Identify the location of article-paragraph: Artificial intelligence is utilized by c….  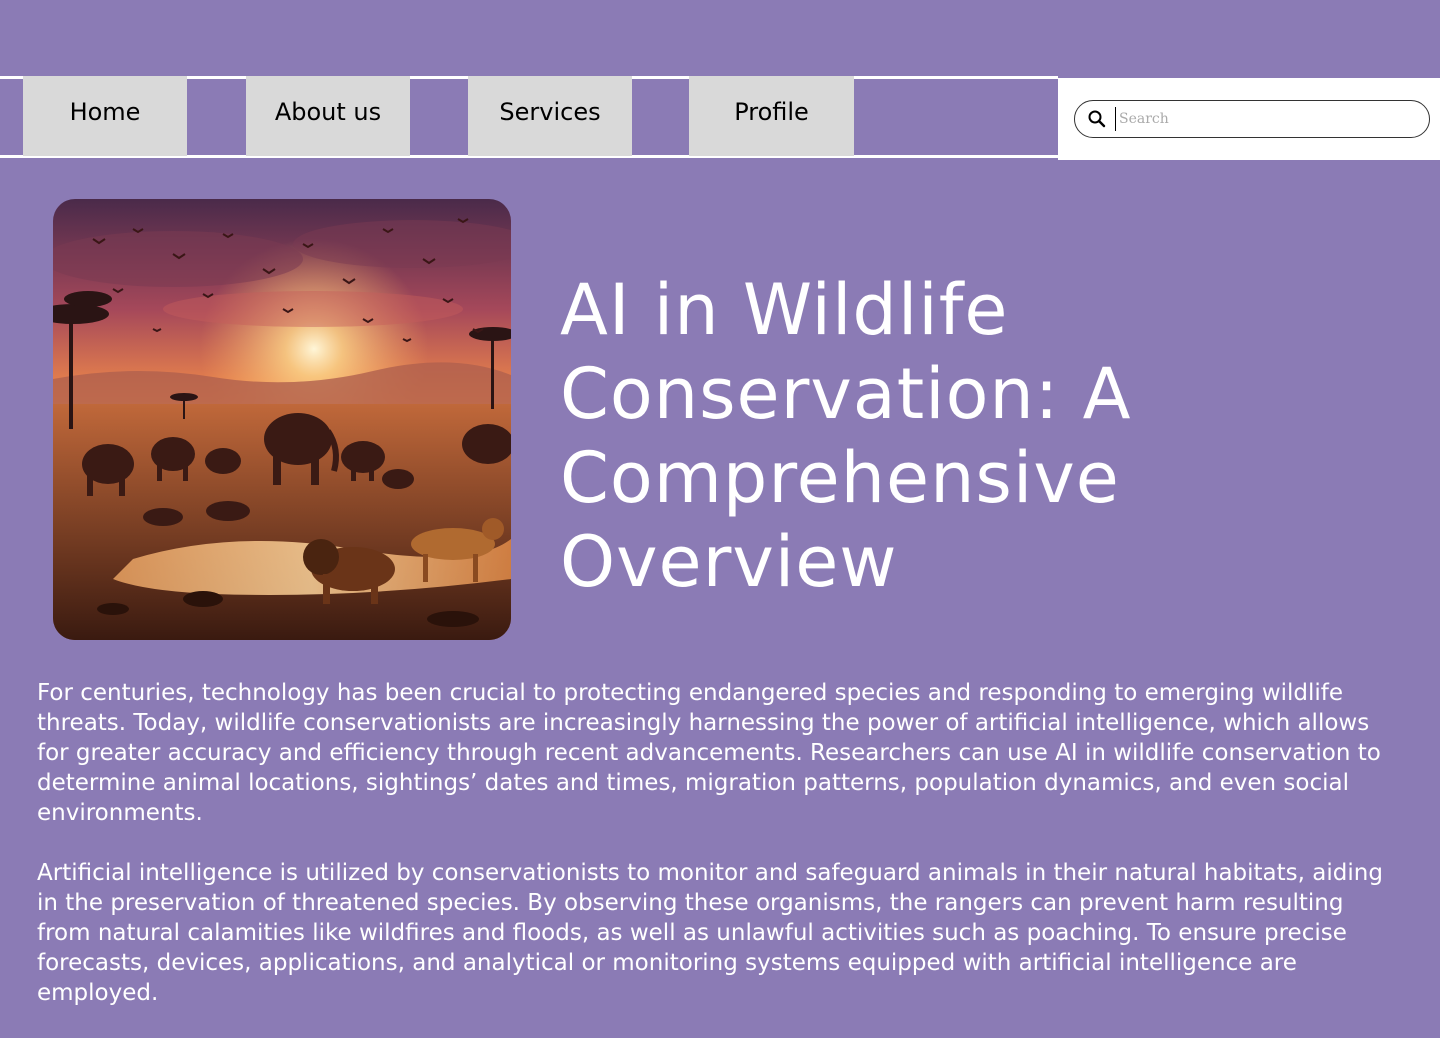
(710, 933).